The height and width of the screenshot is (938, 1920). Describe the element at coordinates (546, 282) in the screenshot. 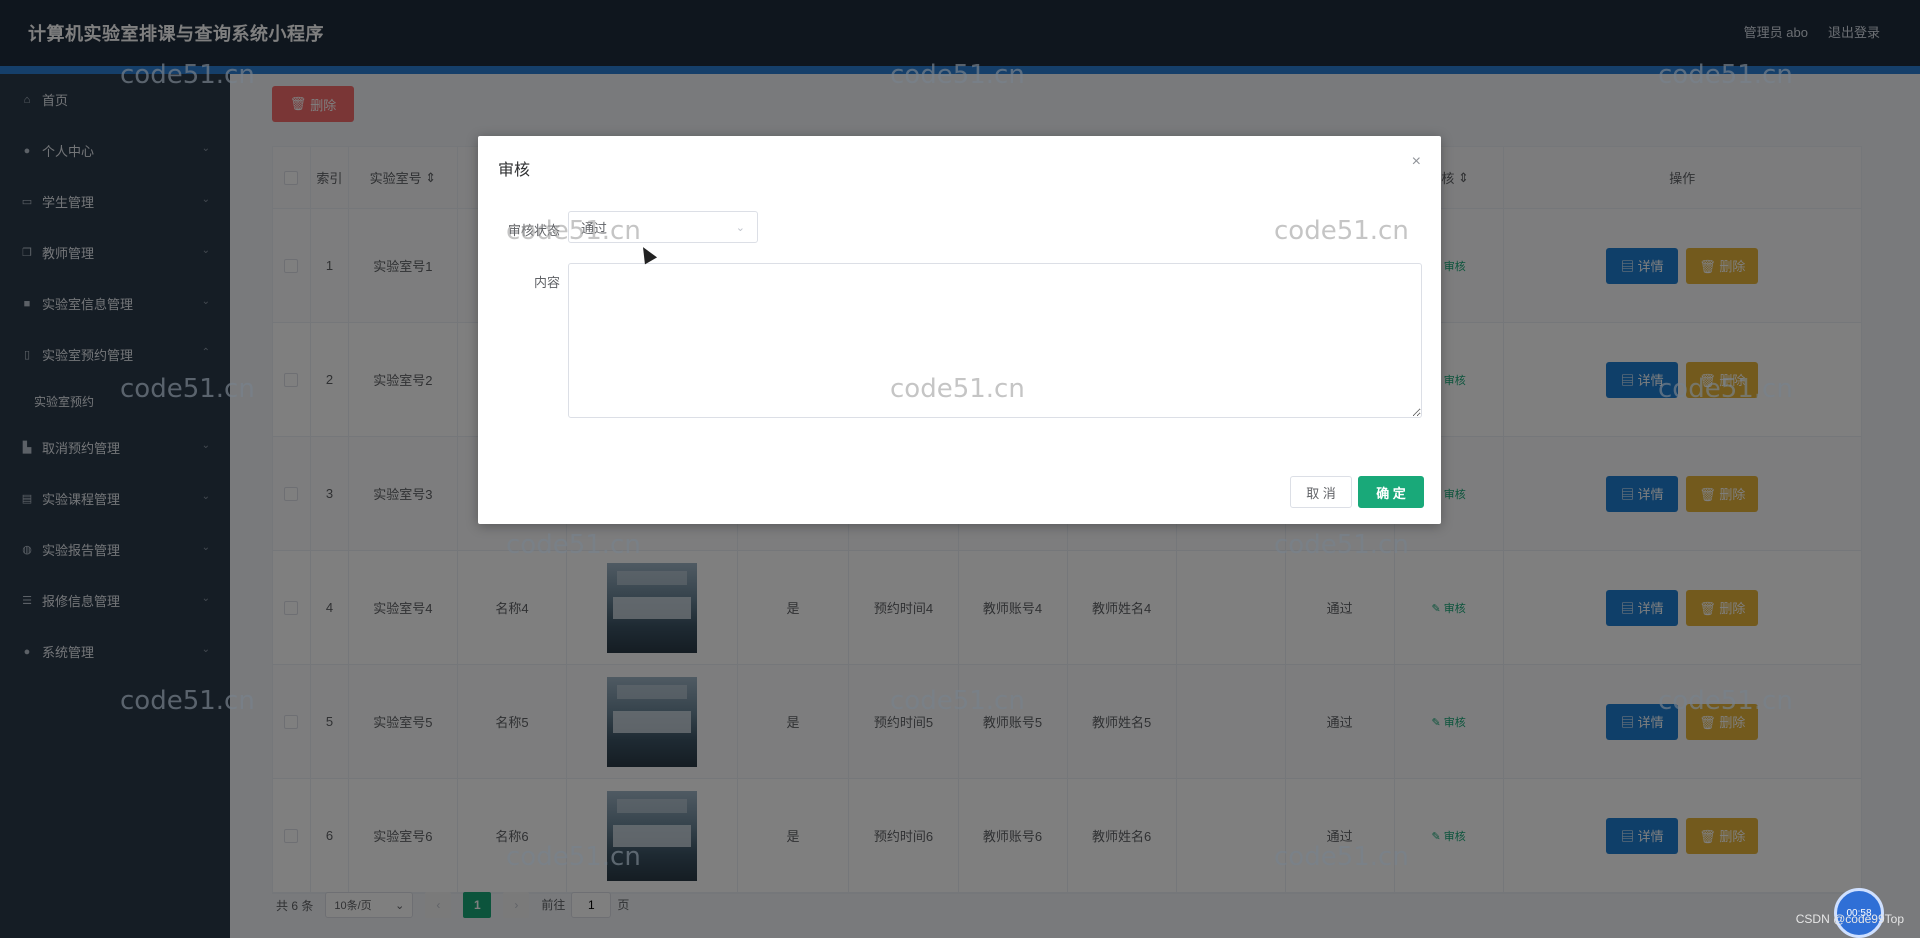

I see `content-field-label: 内容` at that location.